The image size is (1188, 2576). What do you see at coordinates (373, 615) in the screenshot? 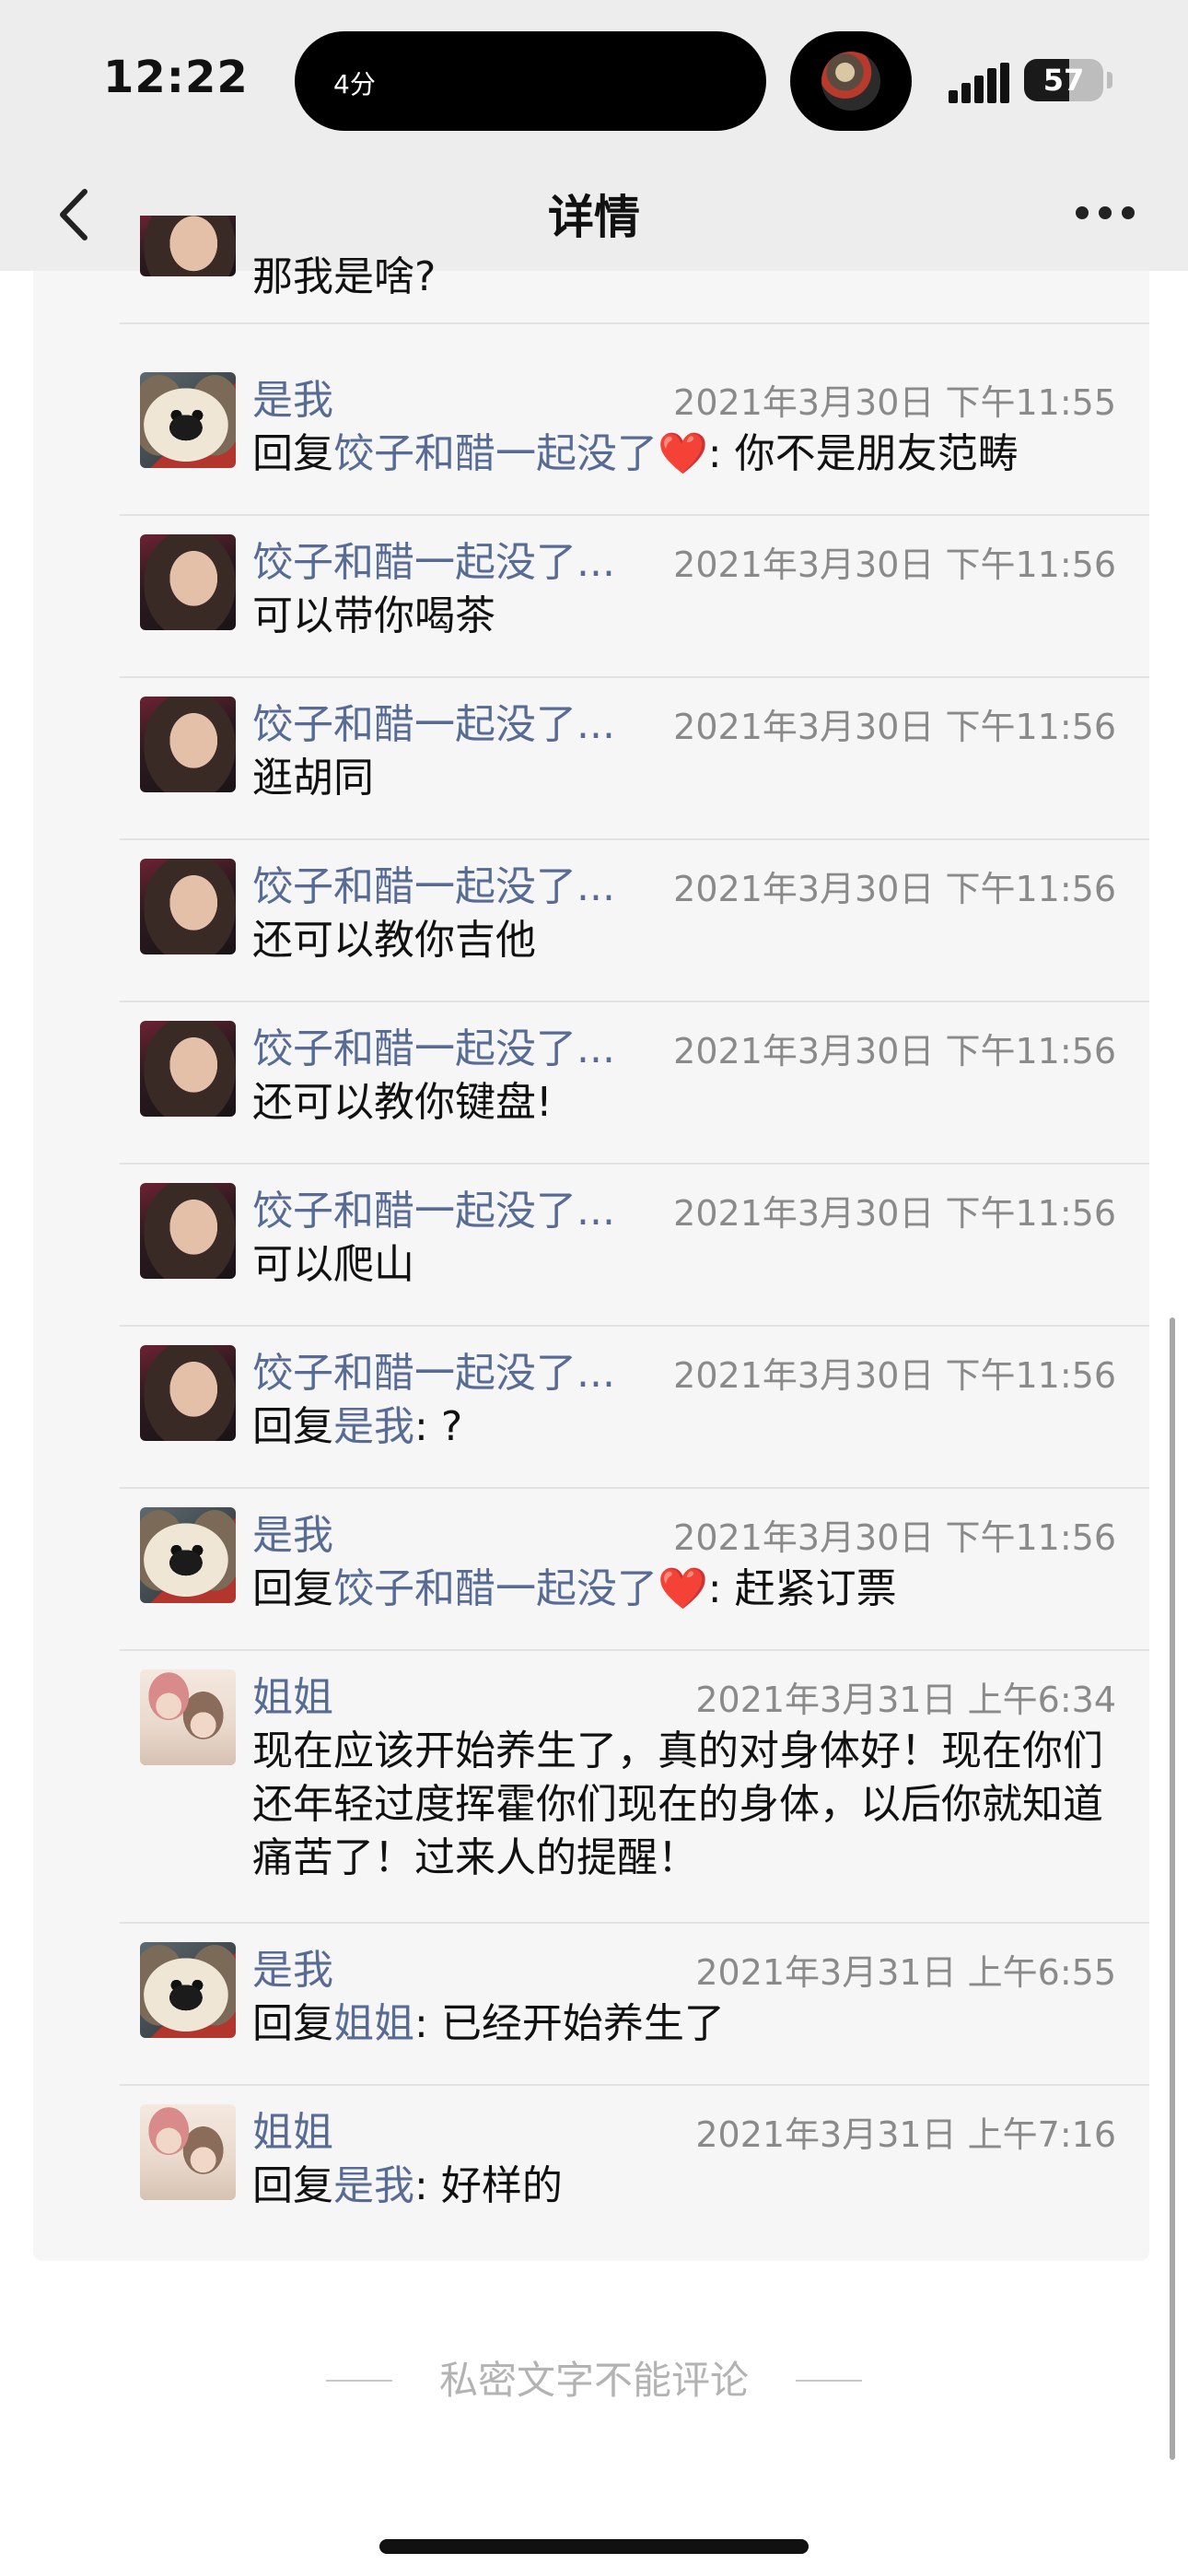
I see `comment-body: 可以带你喝茶` at bounding box center [373, 615].